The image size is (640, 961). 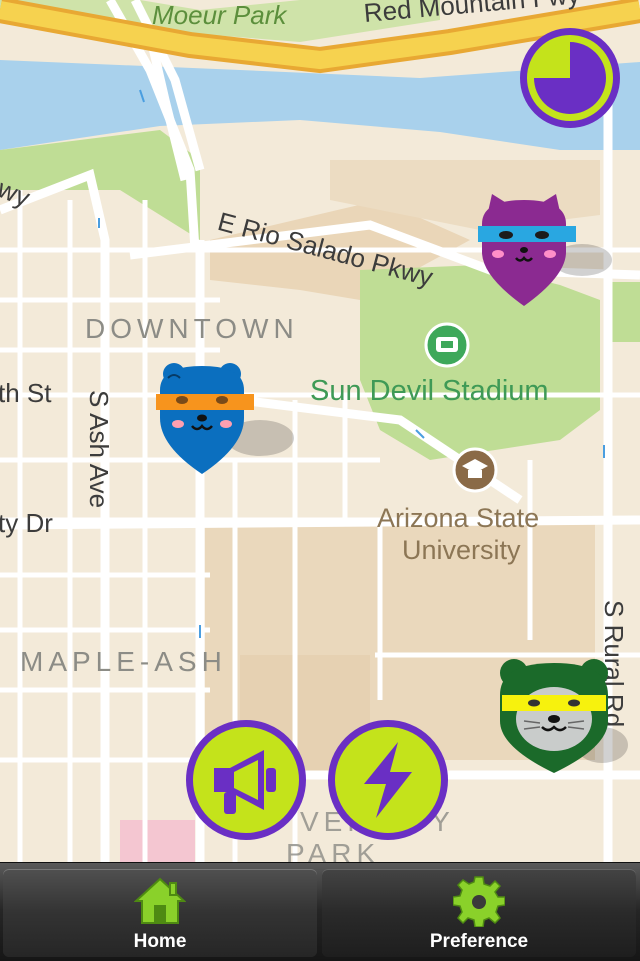 What do you see at coordinates (461, 550) in the screenshot?
I see `map-label-asu-line2: University` at bounding box center [461, 550].